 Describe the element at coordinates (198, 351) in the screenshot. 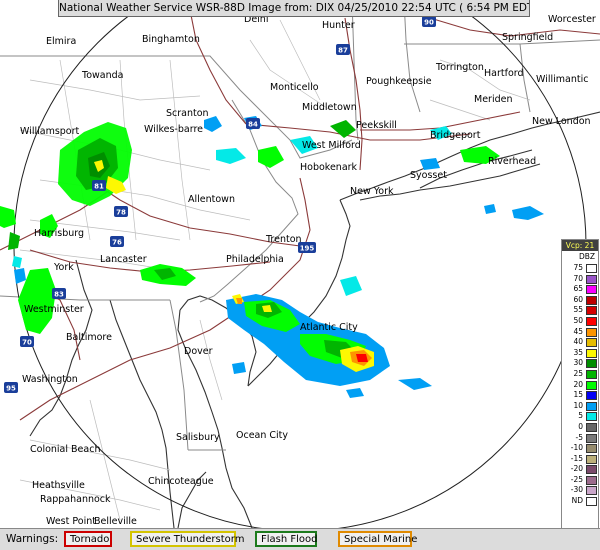

I see `city-label: Dover` at that location.